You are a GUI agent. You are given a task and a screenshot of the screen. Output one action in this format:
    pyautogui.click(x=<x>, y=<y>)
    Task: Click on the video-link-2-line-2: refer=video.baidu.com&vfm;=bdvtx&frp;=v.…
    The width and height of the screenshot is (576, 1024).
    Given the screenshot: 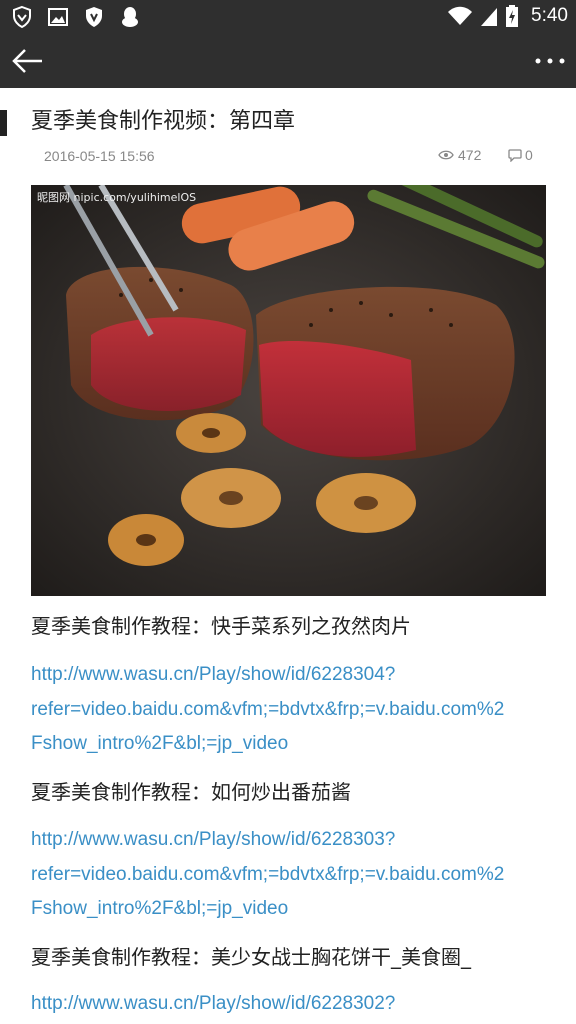 What is the action you would take?
    pyautogui.click(x=267, y=875)
    